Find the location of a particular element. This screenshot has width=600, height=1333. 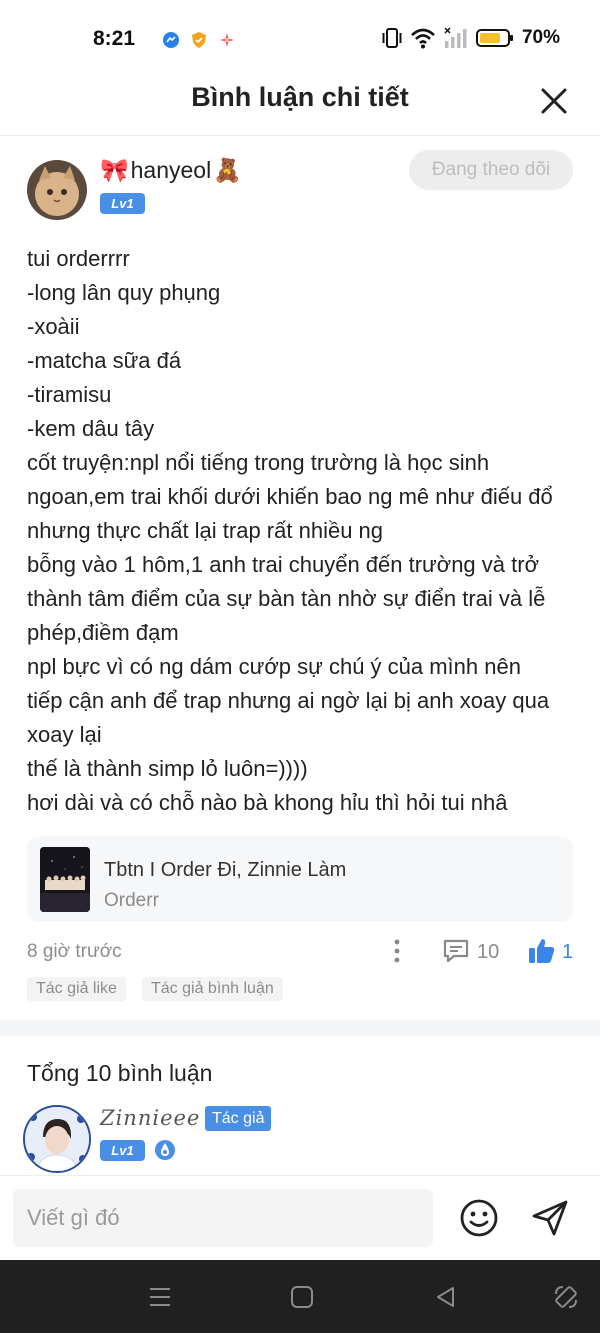

author-level-badge: Lv1 is located at coordinates (122, 203).